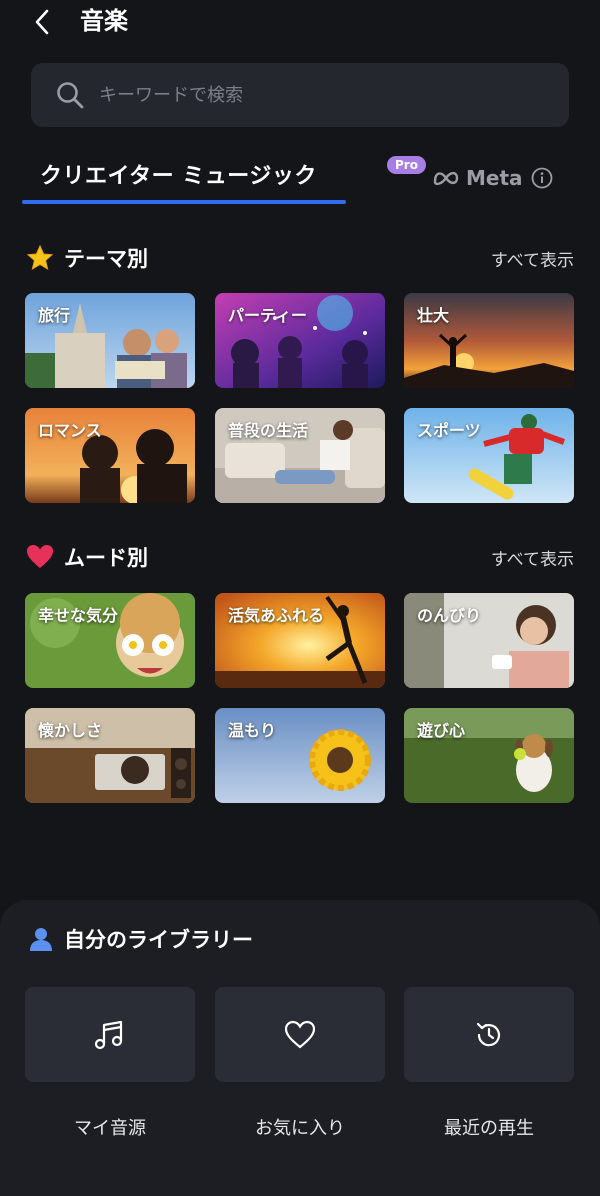 The height and width of the screenshot is (1196, 600). Describe the element at coordinates (300, 455) in the screenshot. I see `theme-card-daily-life: 普段の生活` at that location.